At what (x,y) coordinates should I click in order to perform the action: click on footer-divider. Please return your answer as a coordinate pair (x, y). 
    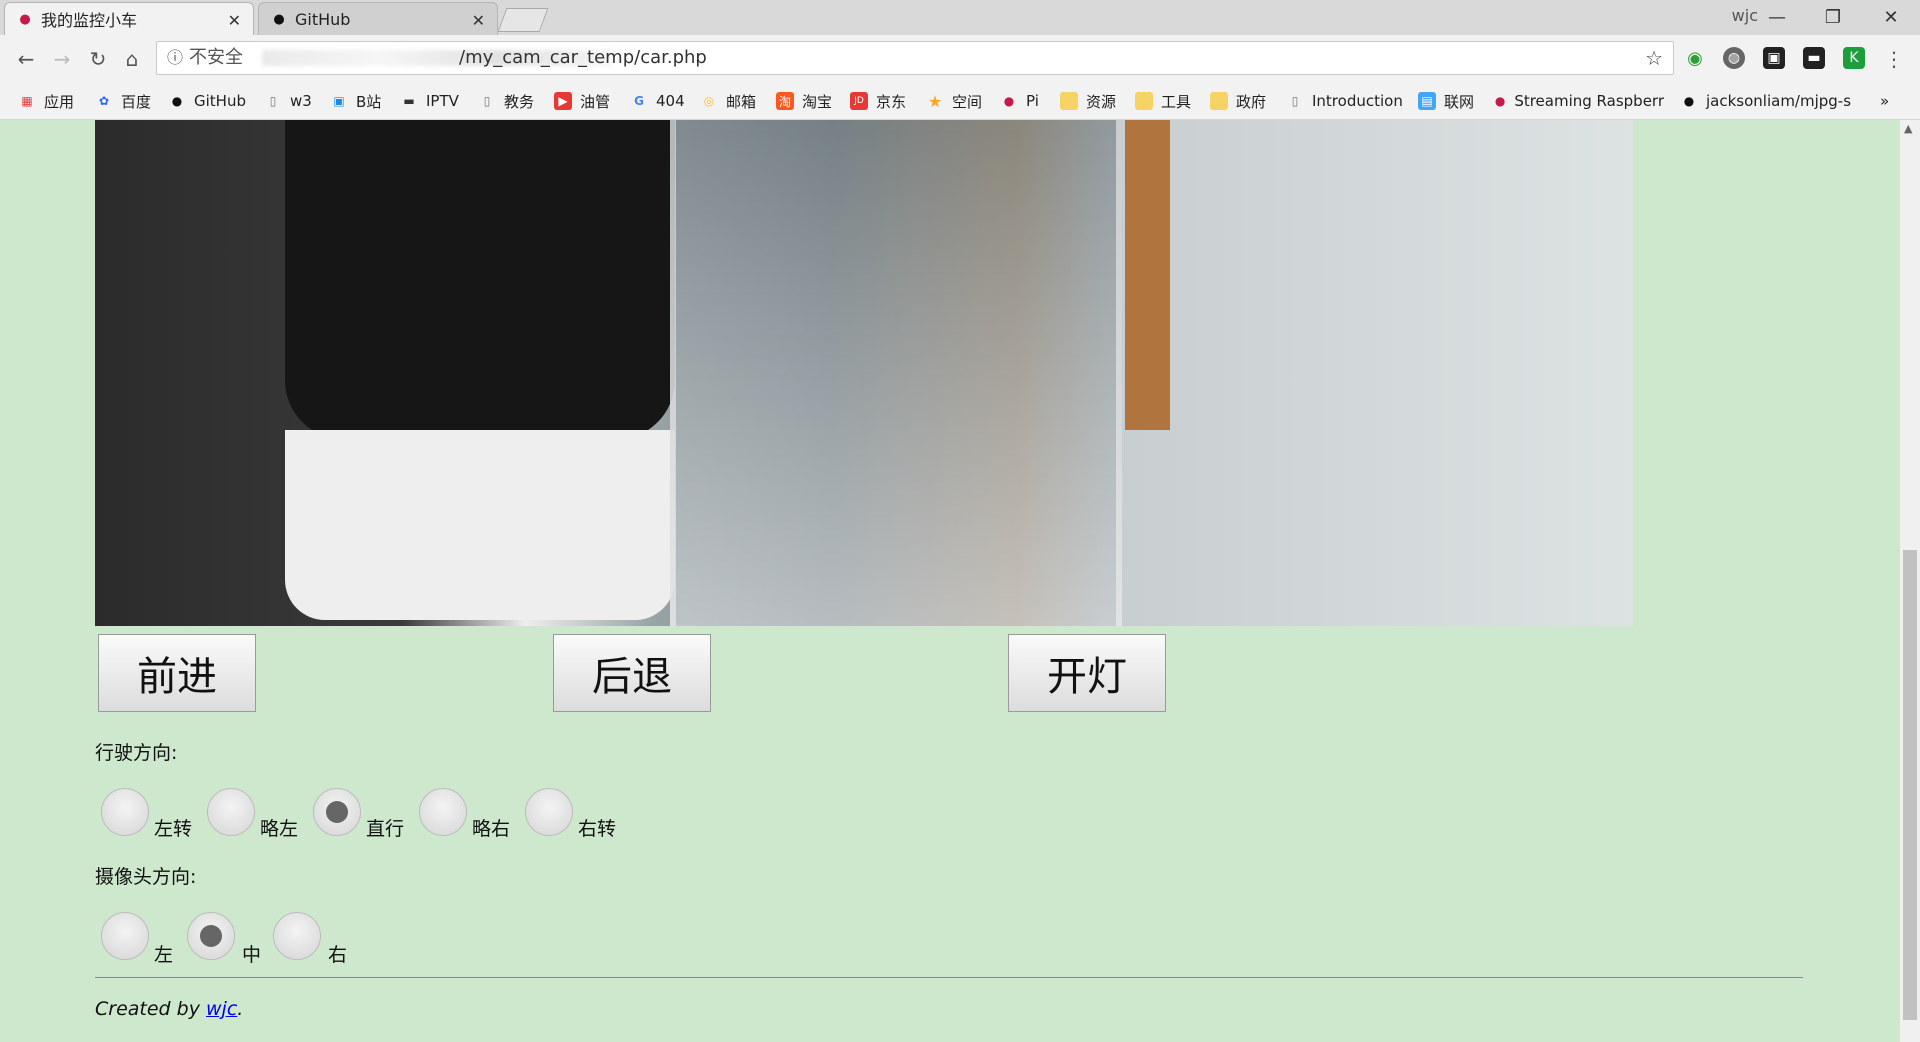
    Looking at the image, I should click on (949, 977).